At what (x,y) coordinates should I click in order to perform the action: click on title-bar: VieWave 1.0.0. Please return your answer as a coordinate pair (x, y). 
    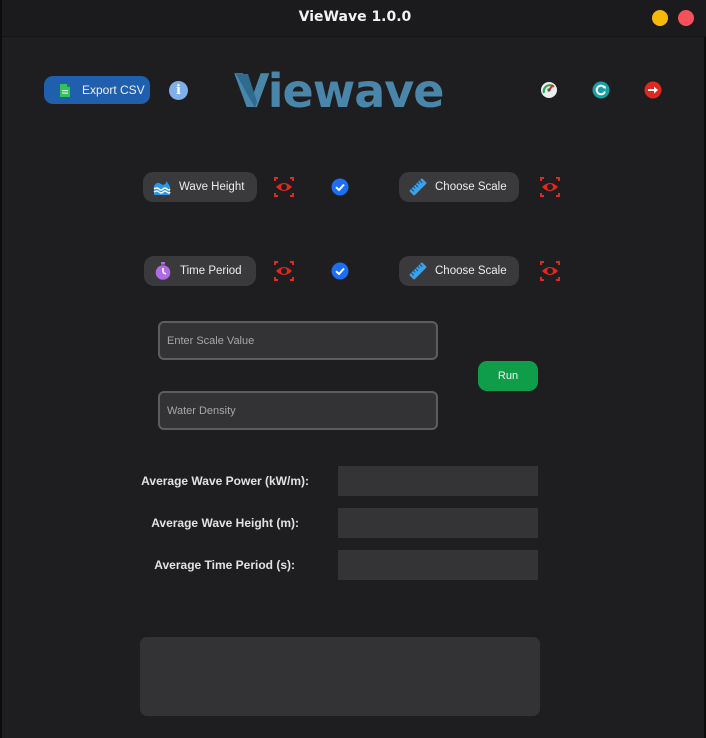
    Looking at the image, I should click on (354, 18).